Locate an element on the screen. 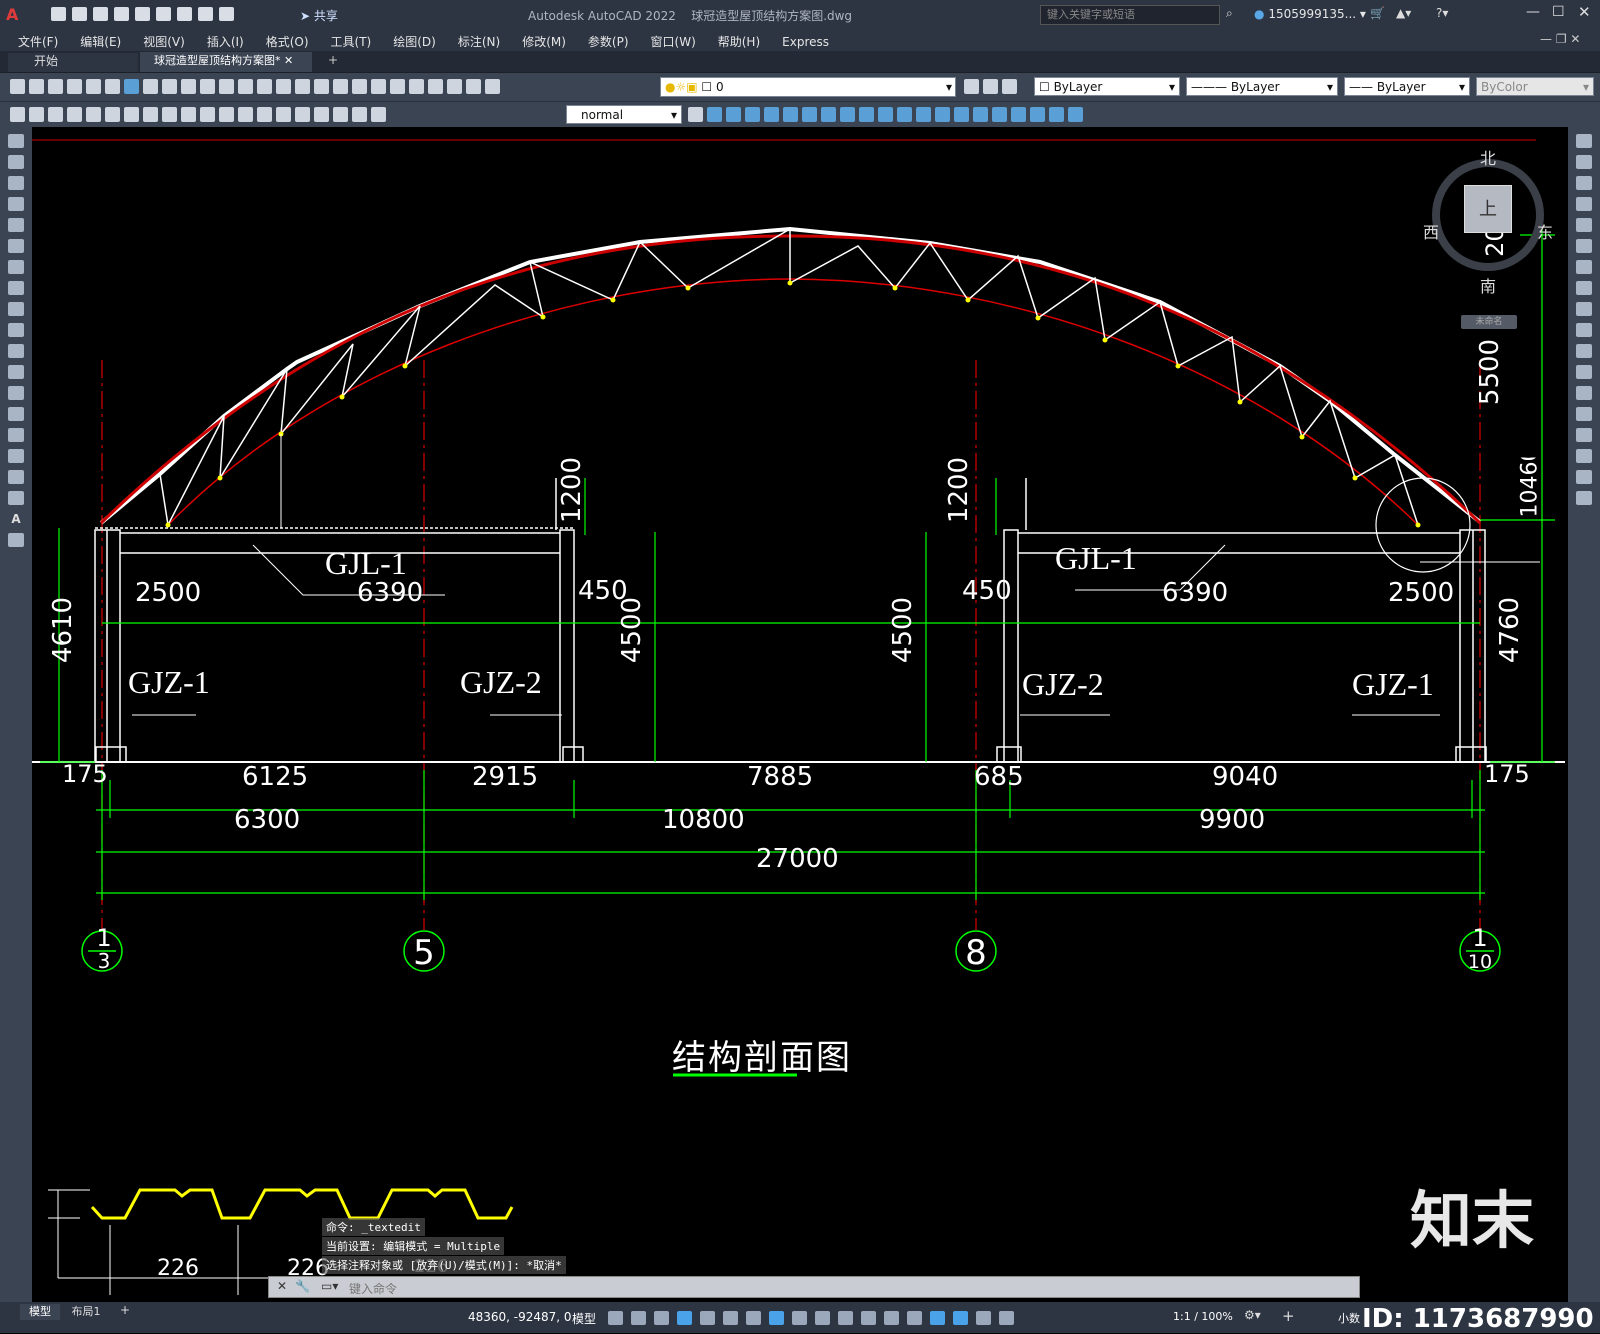 Image resolution: width=1600 pixels, height=1334 pixels. region-icon is located at coordinates (16, 477).